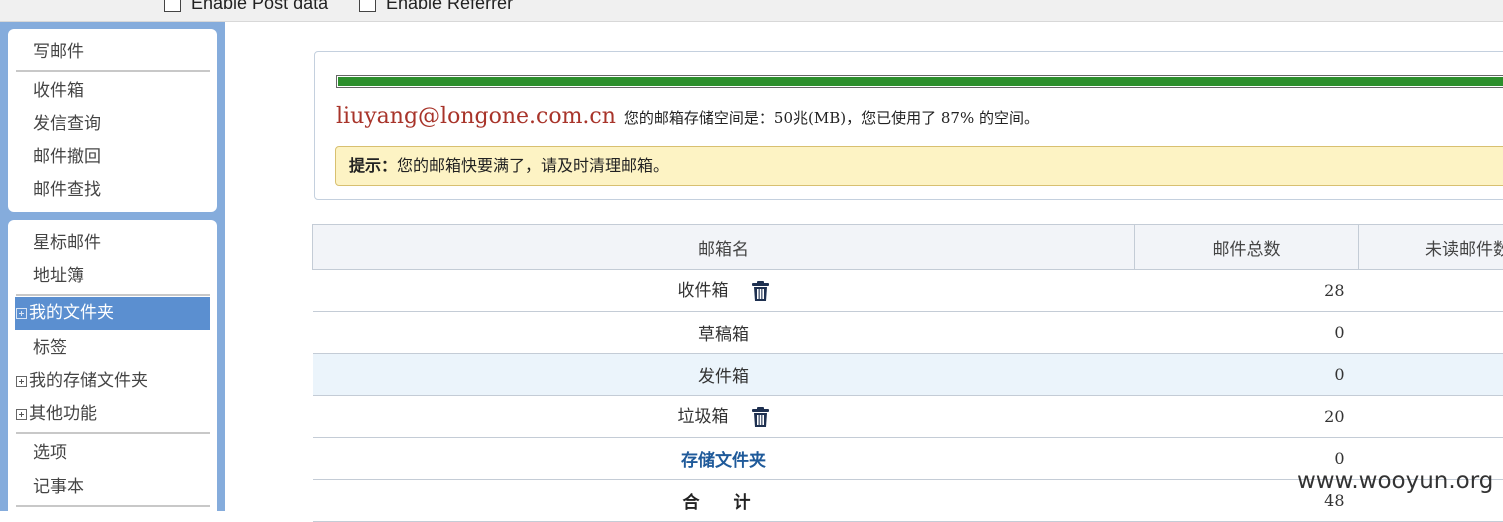 This screenshot has width=1503, height=522. I want to click on storage-progress-fill, so click(920, 81).